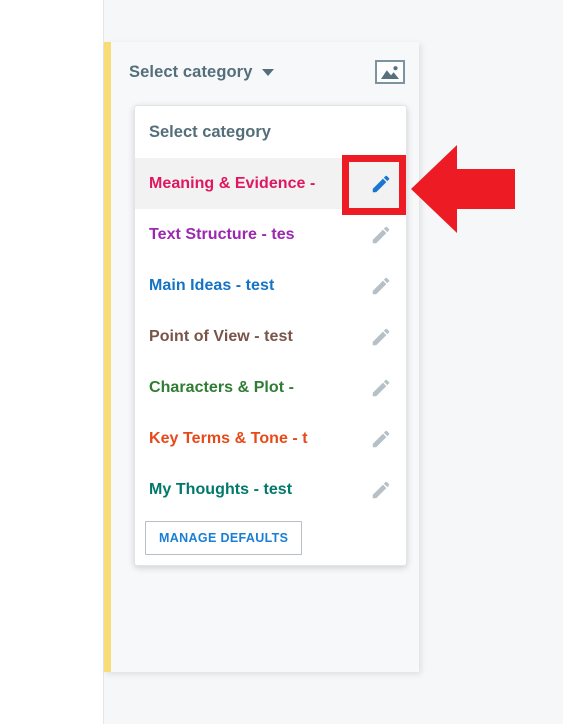 Image resolution: width=563 pixels, height=724 pixels. What do you see at coordinates (232, 183) in the screenshot?
I see `category-label: Meaning & Evidence -` at bounding box center [232, 183].